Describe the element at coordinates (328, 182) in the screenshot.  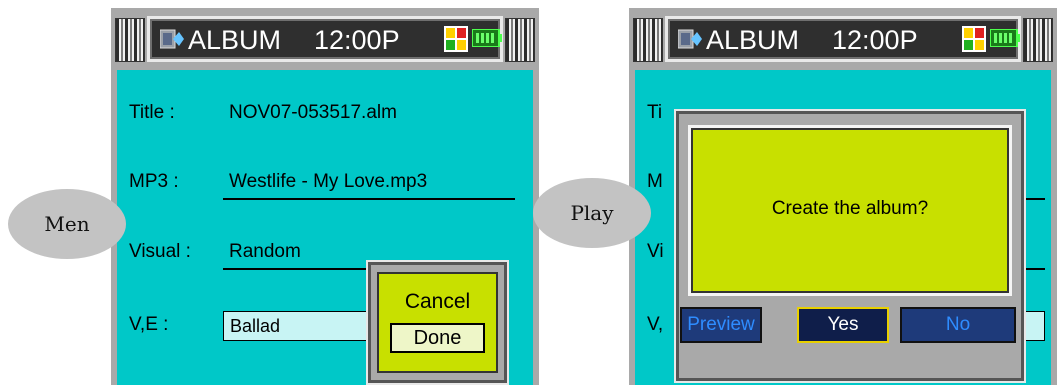
I see `mp3-field: Westlife - My Love.mp3` at that location.